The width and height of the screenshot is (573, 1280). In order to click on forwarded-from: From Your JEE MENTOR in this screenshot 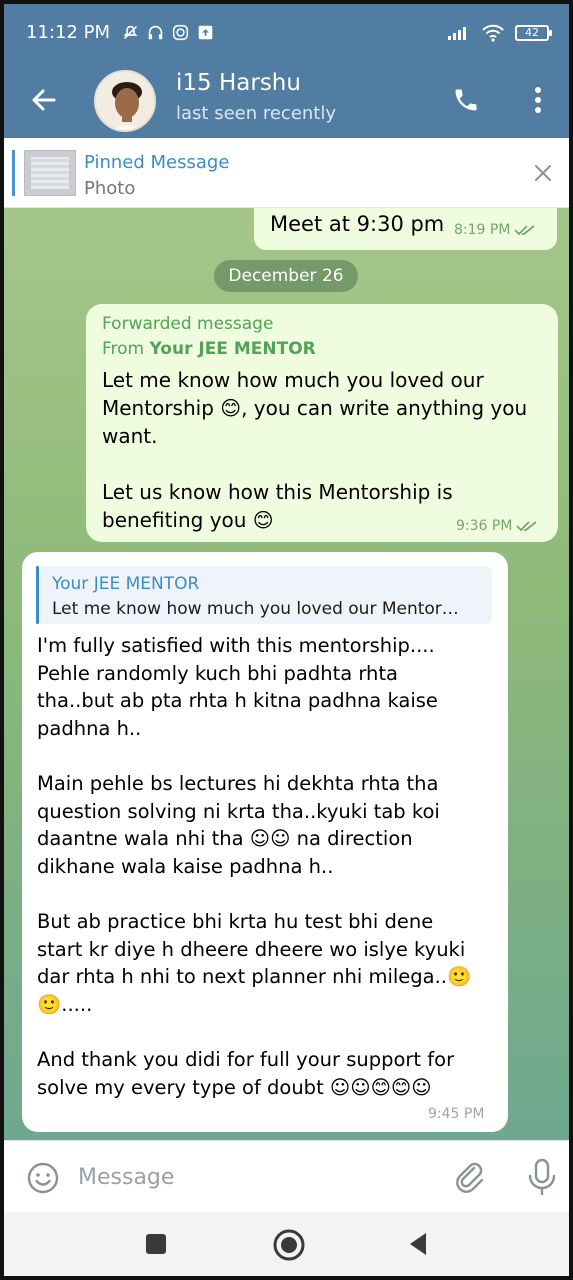, I will do `click(209, 349)`.